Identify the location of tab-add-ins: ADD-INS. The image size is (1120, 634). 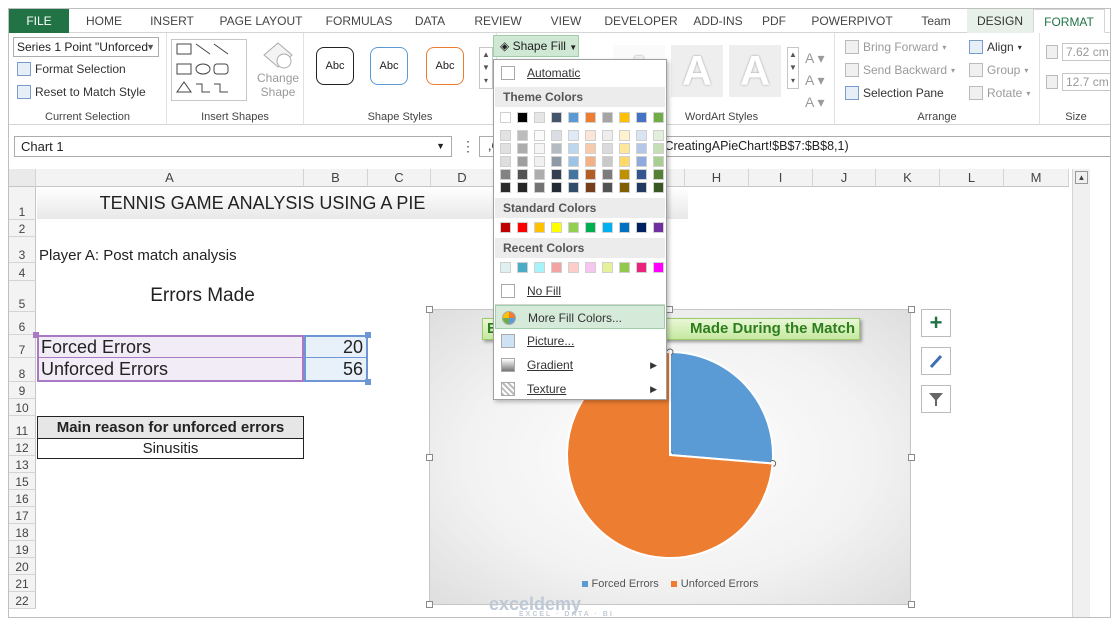
(718, 21).